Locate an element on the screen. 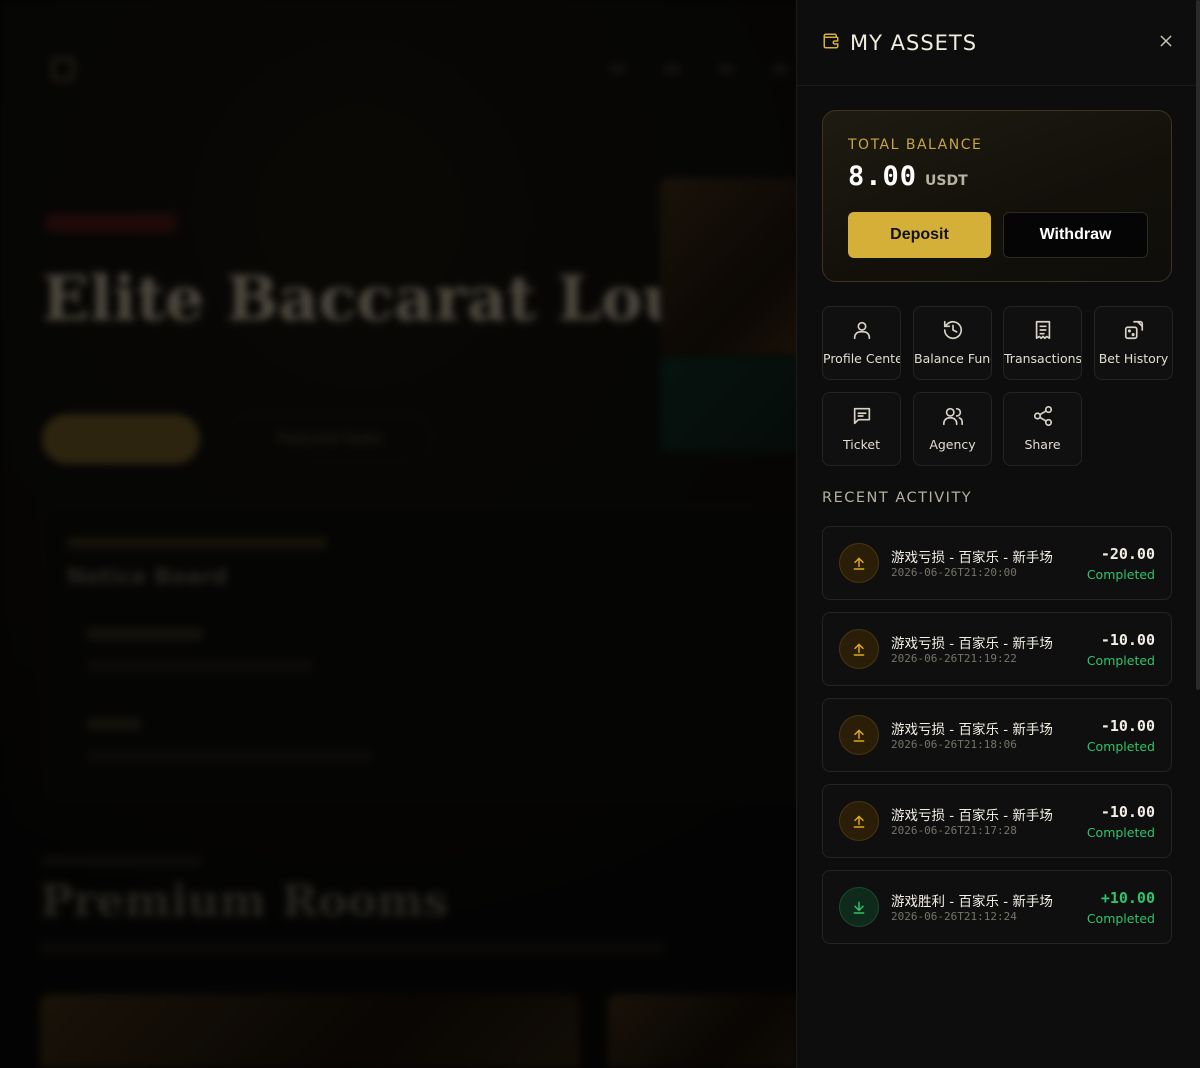  close-button is located at coordinates (1166, 43).